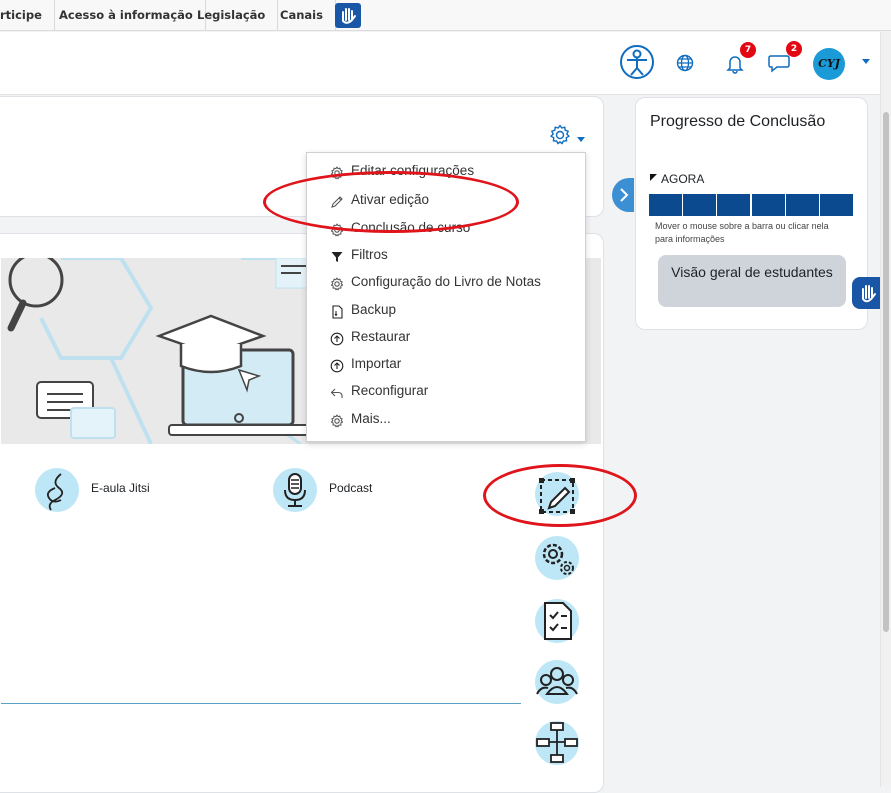  I want to click on avatar: CYJ, so click(829, 64).